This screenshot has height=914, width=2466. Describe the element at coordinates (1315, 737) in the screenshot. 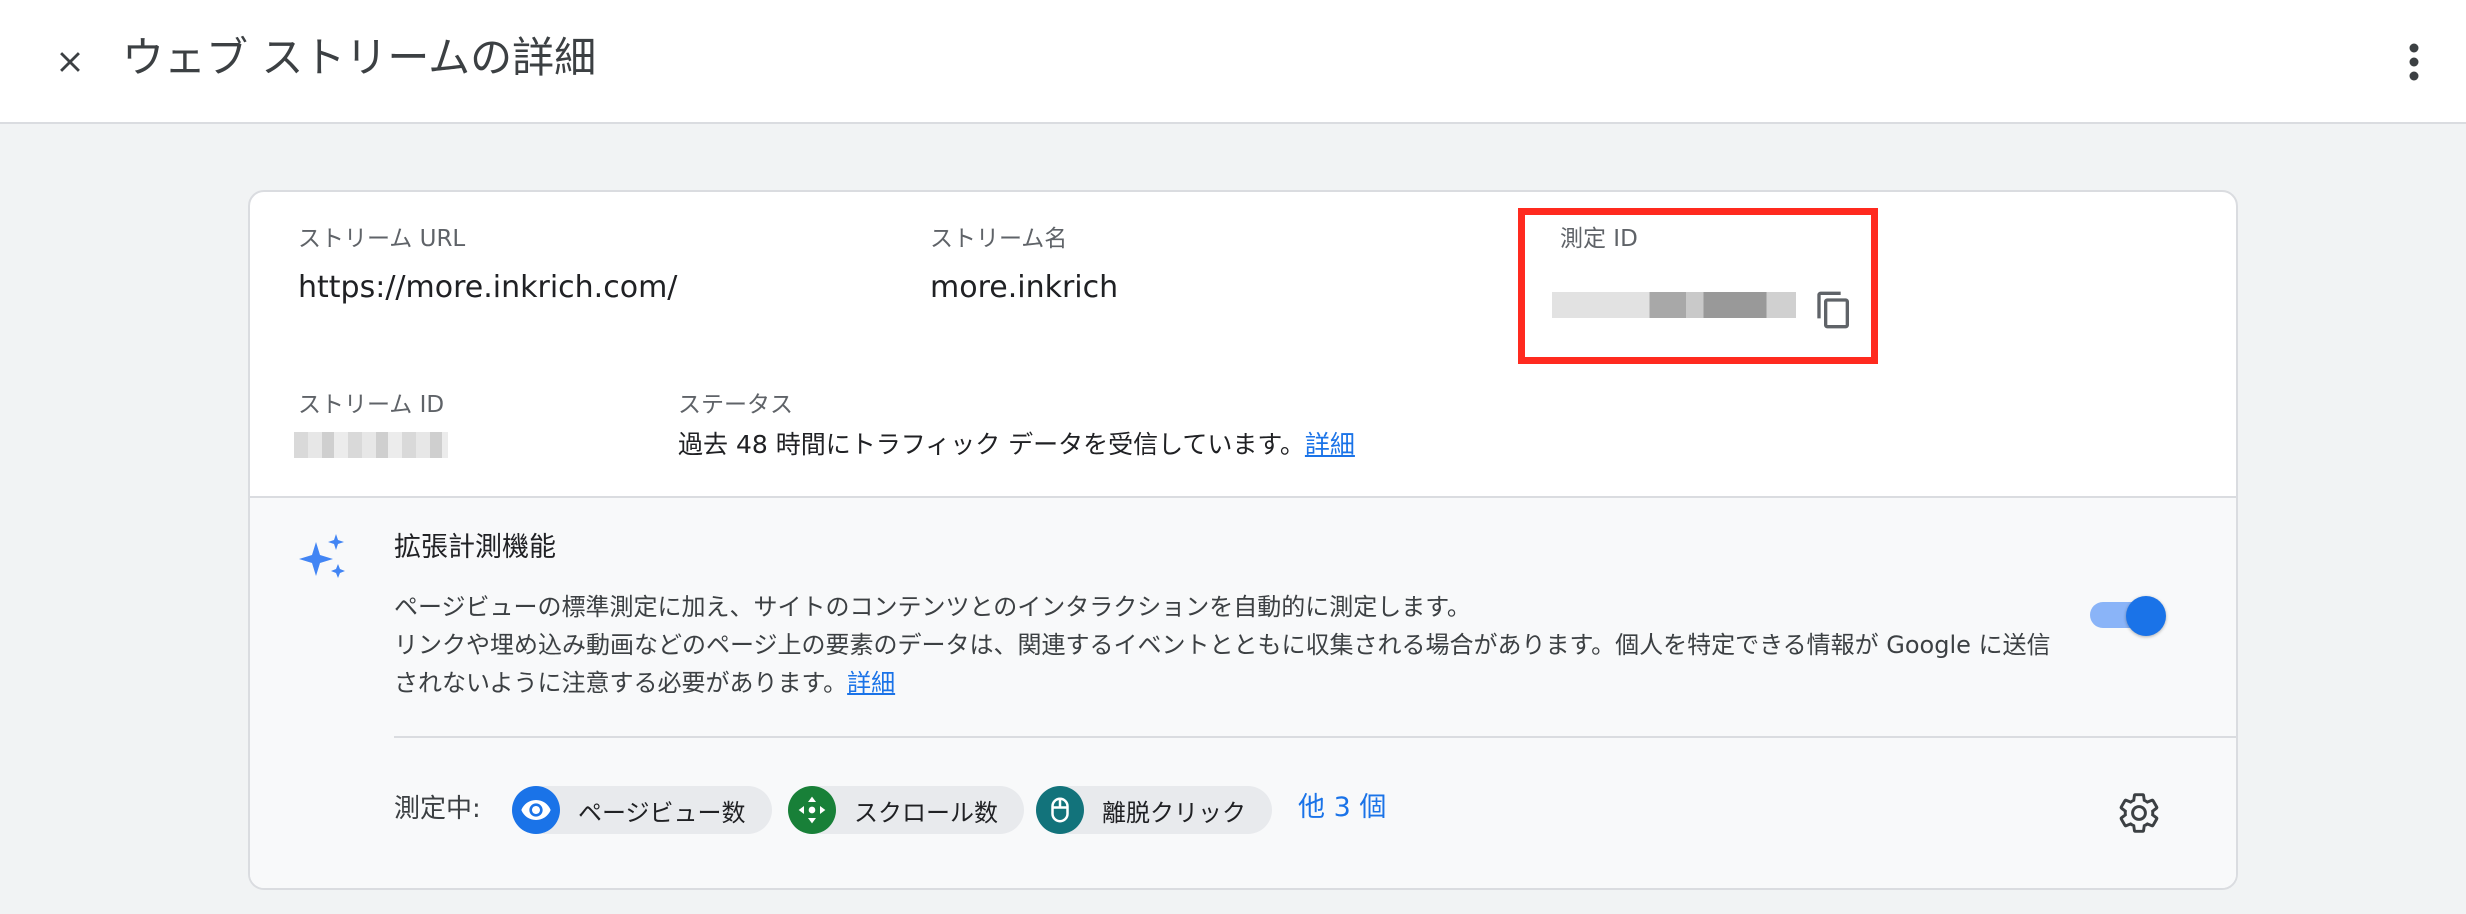

I see `divider` at that location.